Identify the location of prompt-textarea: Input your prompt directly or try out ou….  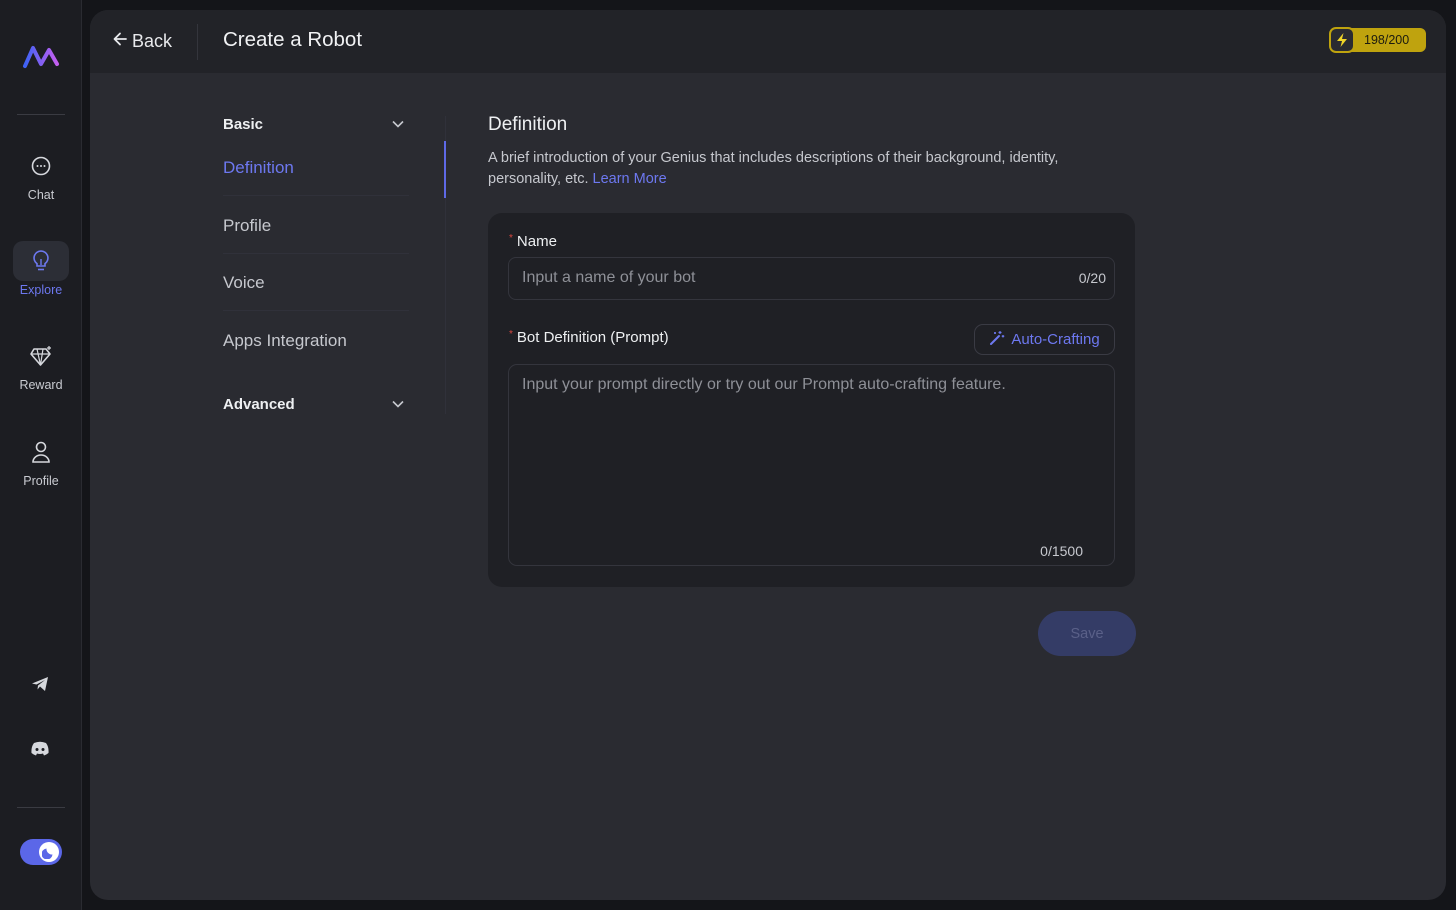
(811, 465).